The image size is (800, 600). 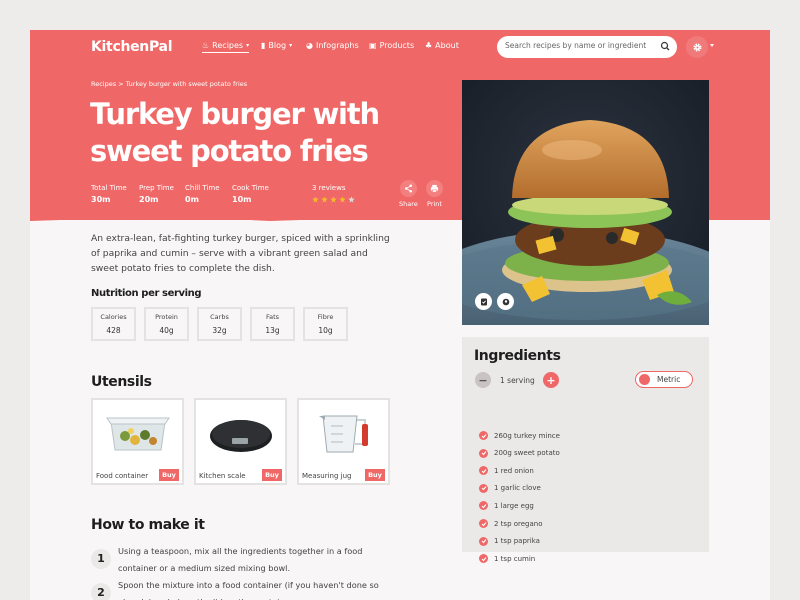 I want to click on ingredient-label: 260g turkey mince, so click(x=527, y=435).